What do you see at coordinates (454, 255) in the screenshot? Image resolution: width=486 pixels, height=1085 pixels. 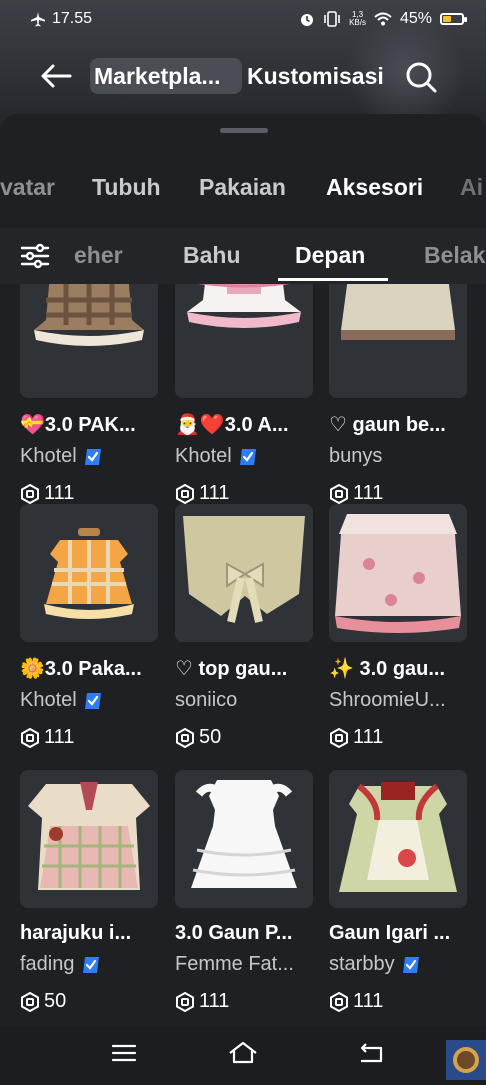 I see `tab-sub-back: Belak` at bounding box center [454, 255].